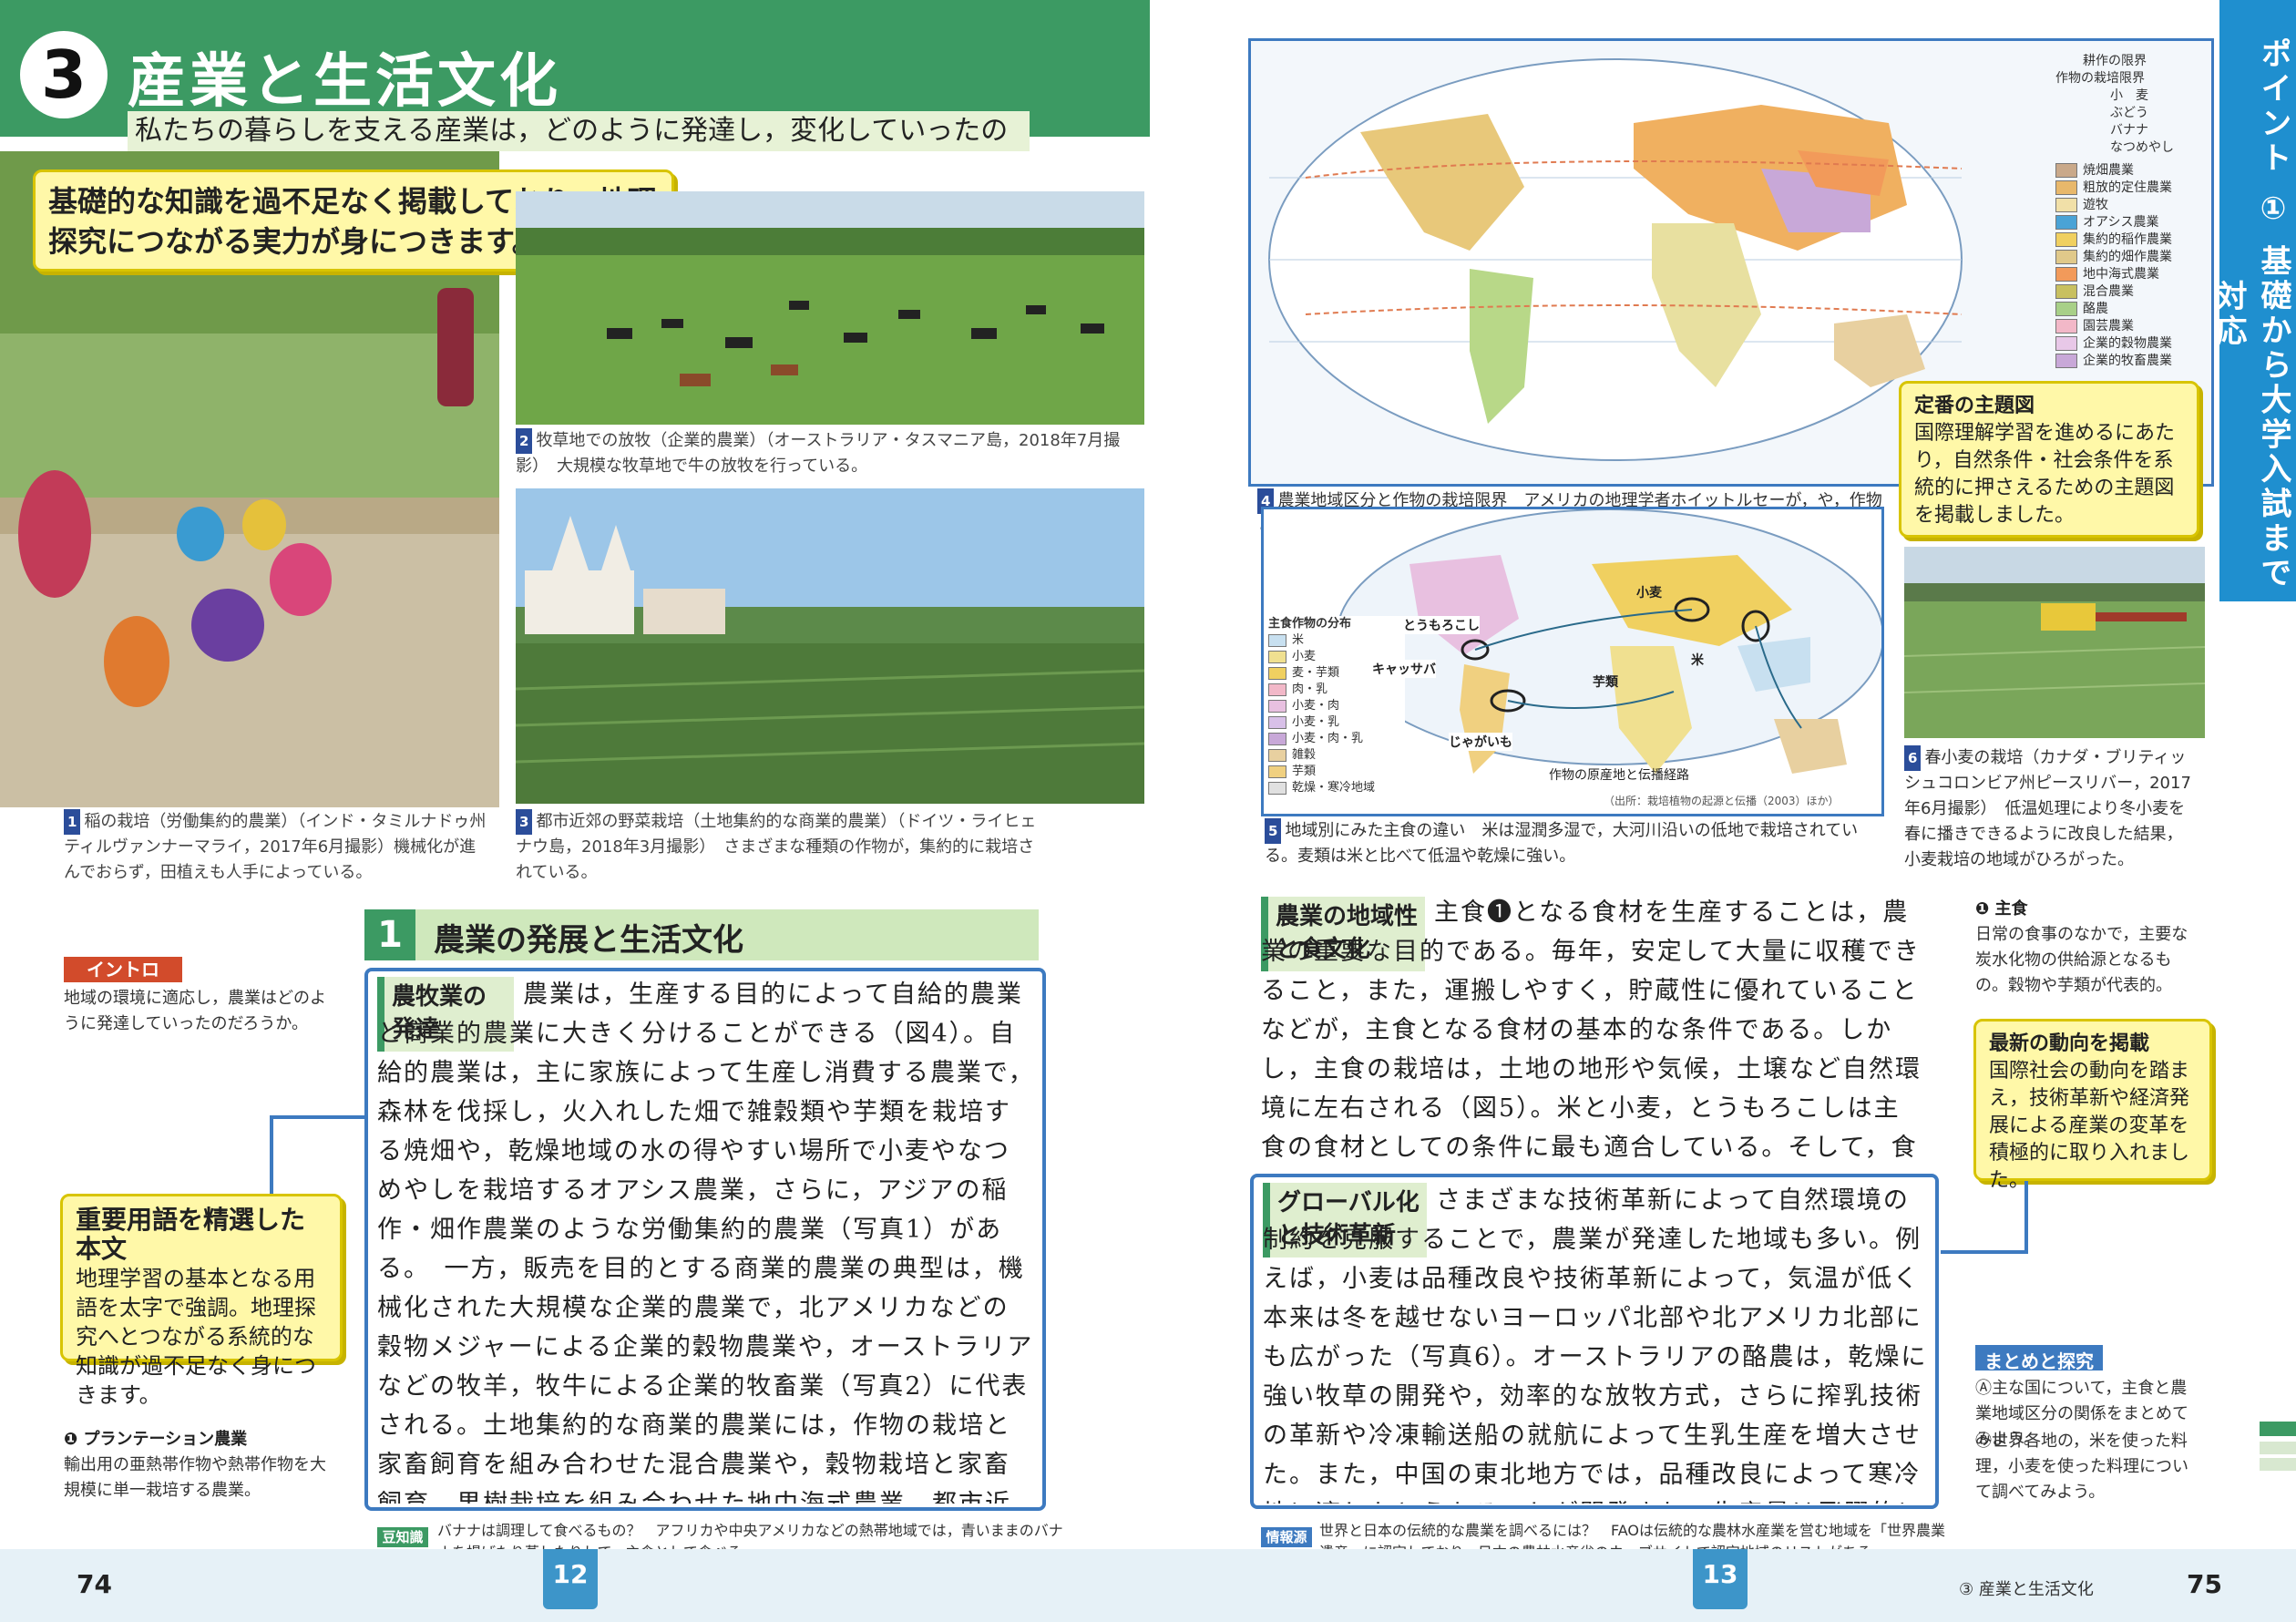  Describe the element at coordinates (1336, 640) in the screenshot. I see `map2-legend-item: 米` at that location.